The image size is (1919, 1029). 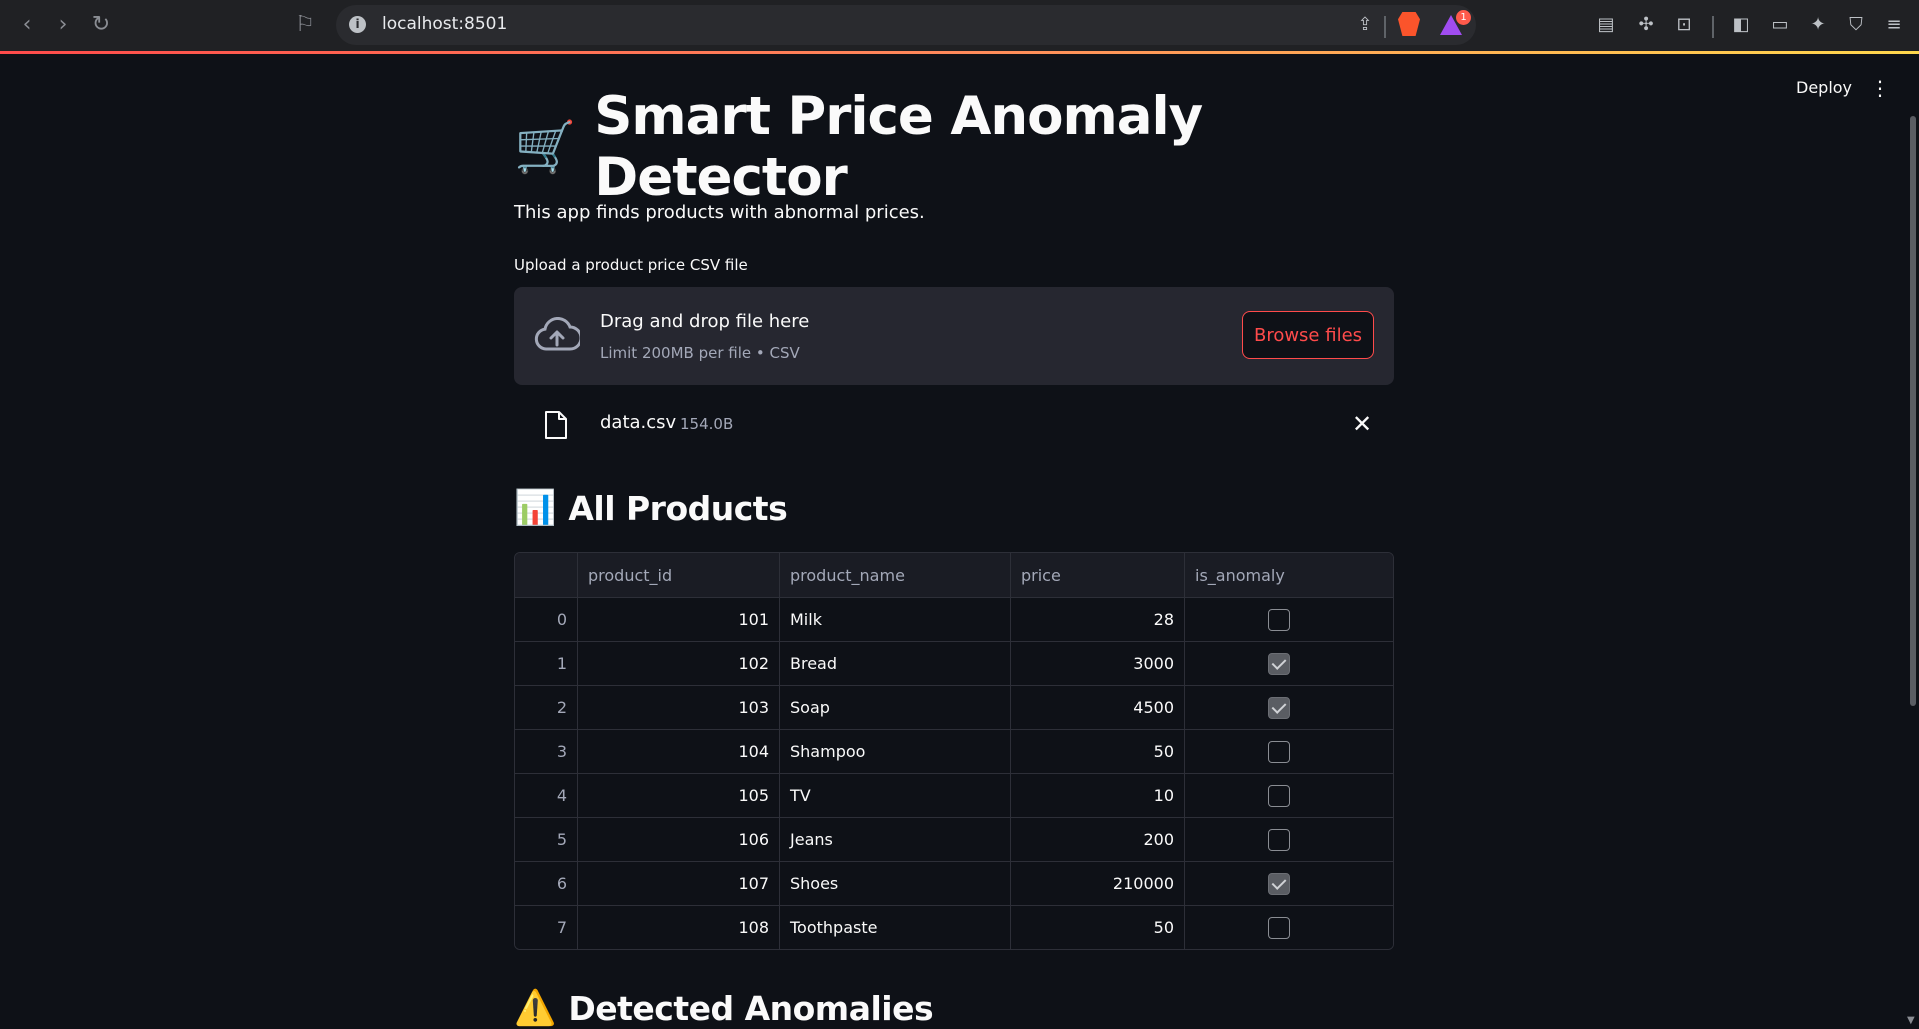 What do you see at coordinates (357, 24) in the screenshot?
I see `site-info-icon: i` at bounding box center [357, 24].